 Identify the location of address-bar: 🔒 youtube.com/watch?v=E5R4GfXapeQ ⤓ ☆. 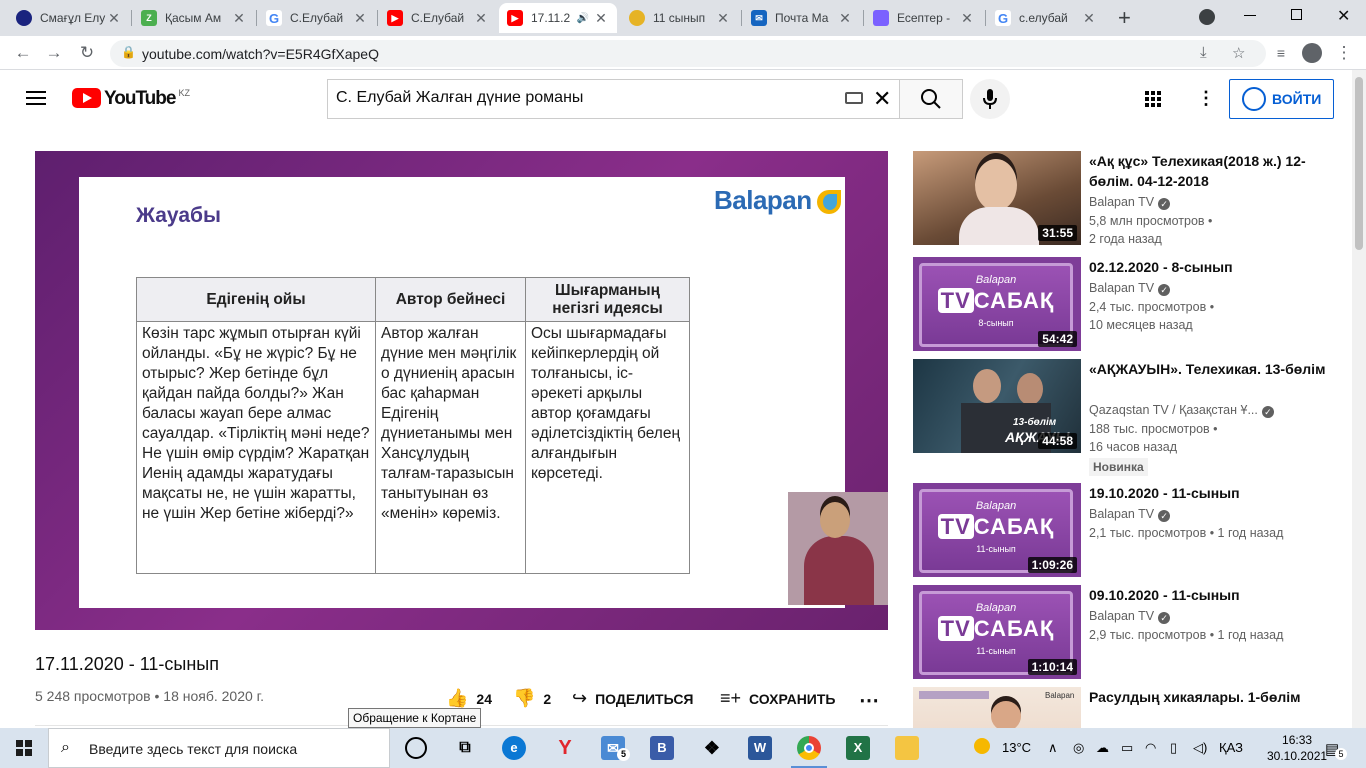
(688, 53).